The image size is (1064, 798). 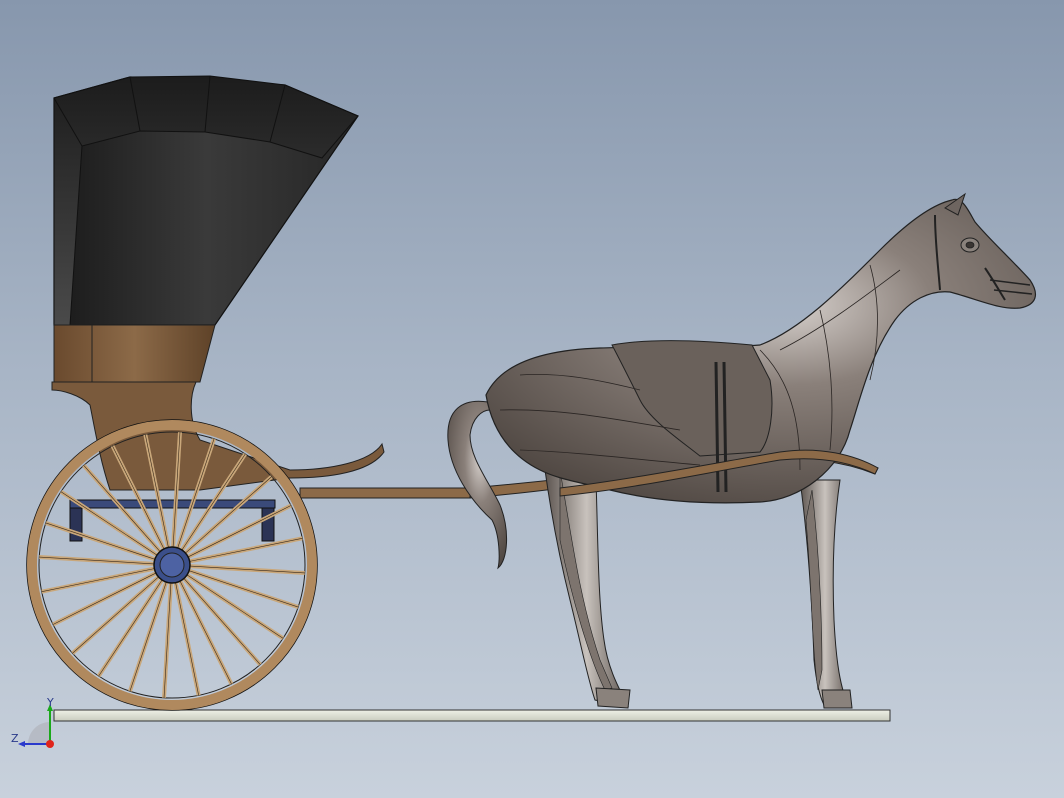 I want to click on x-axis-icon, so click(x=50, y=744).